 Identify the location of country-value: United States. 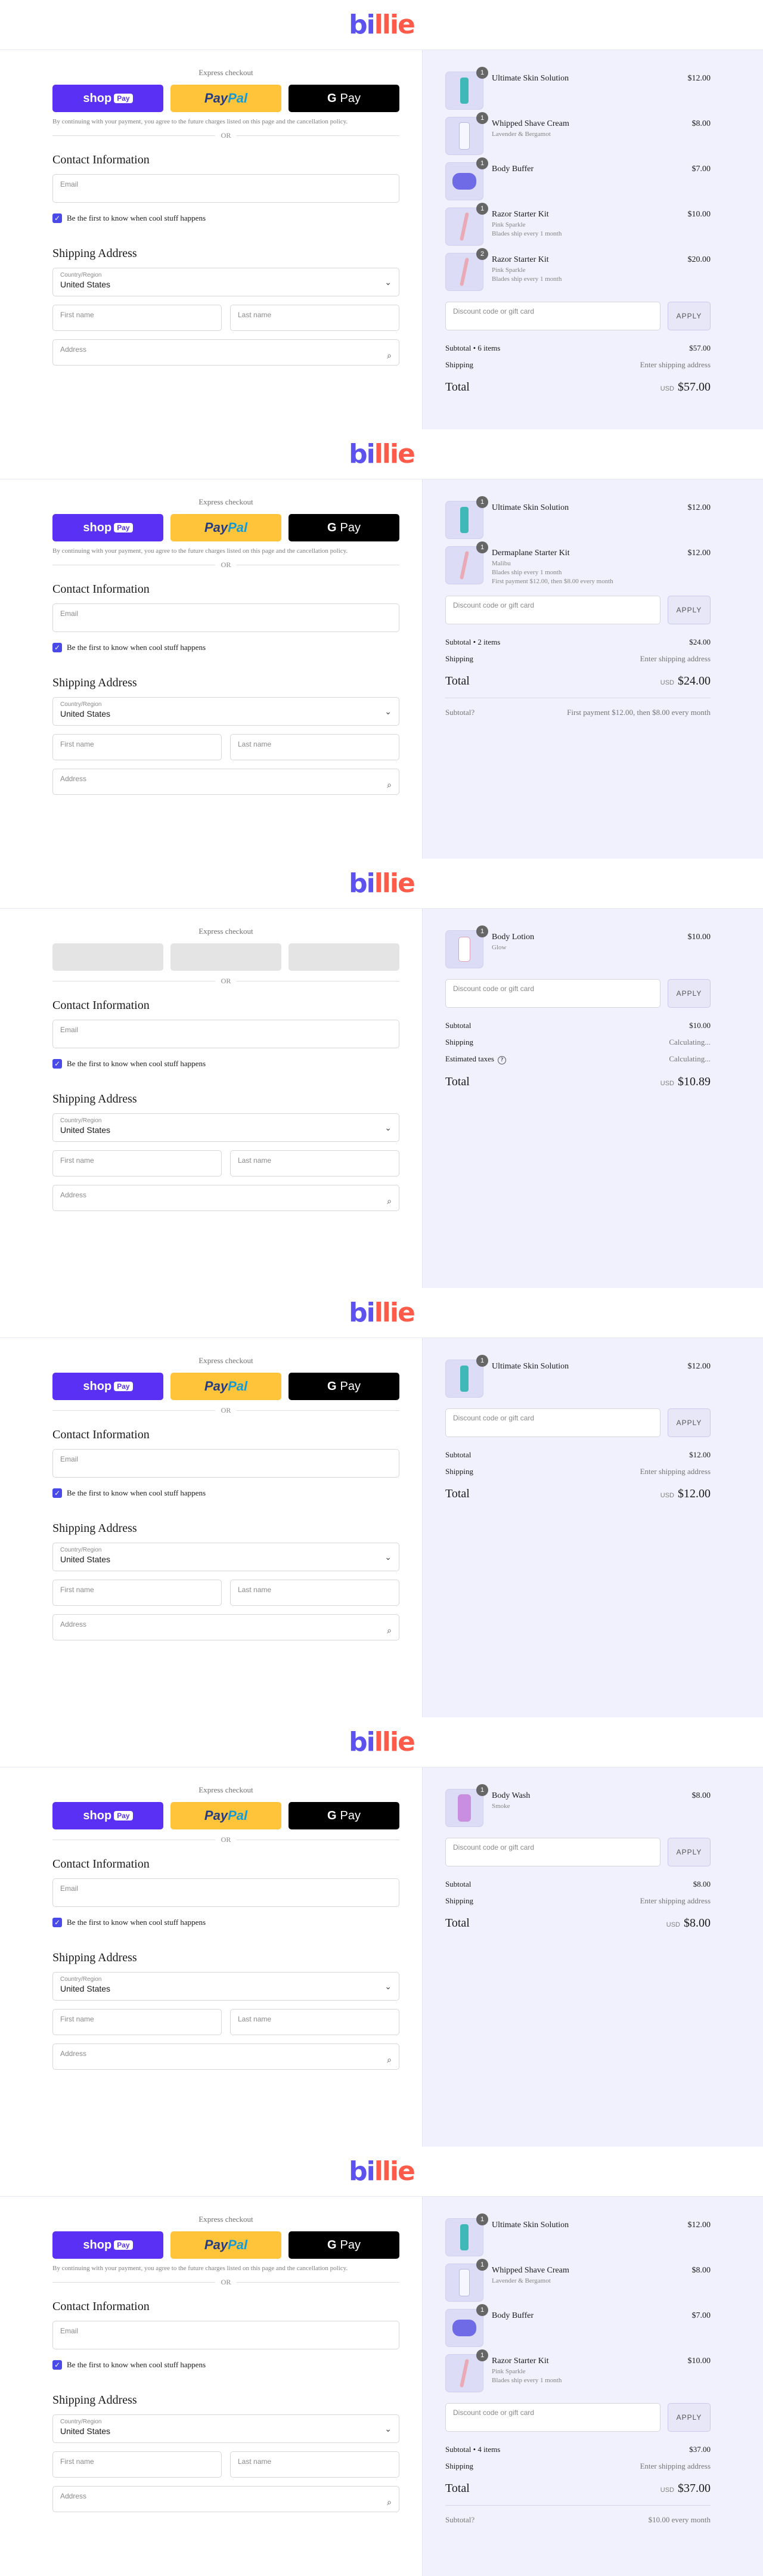
(85, 1989).